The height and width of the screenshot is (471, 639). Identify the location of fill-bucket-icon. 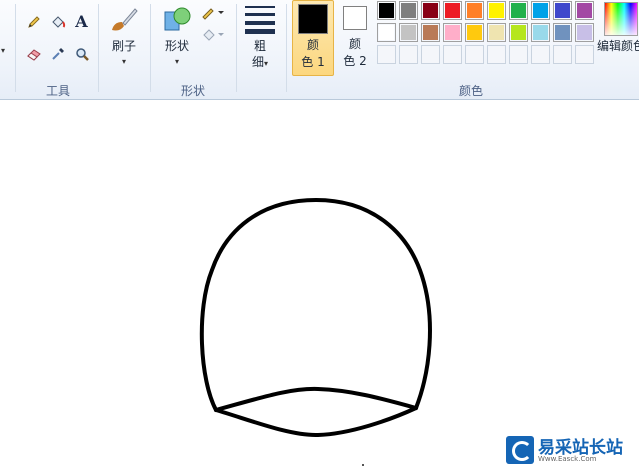
(57, 21).